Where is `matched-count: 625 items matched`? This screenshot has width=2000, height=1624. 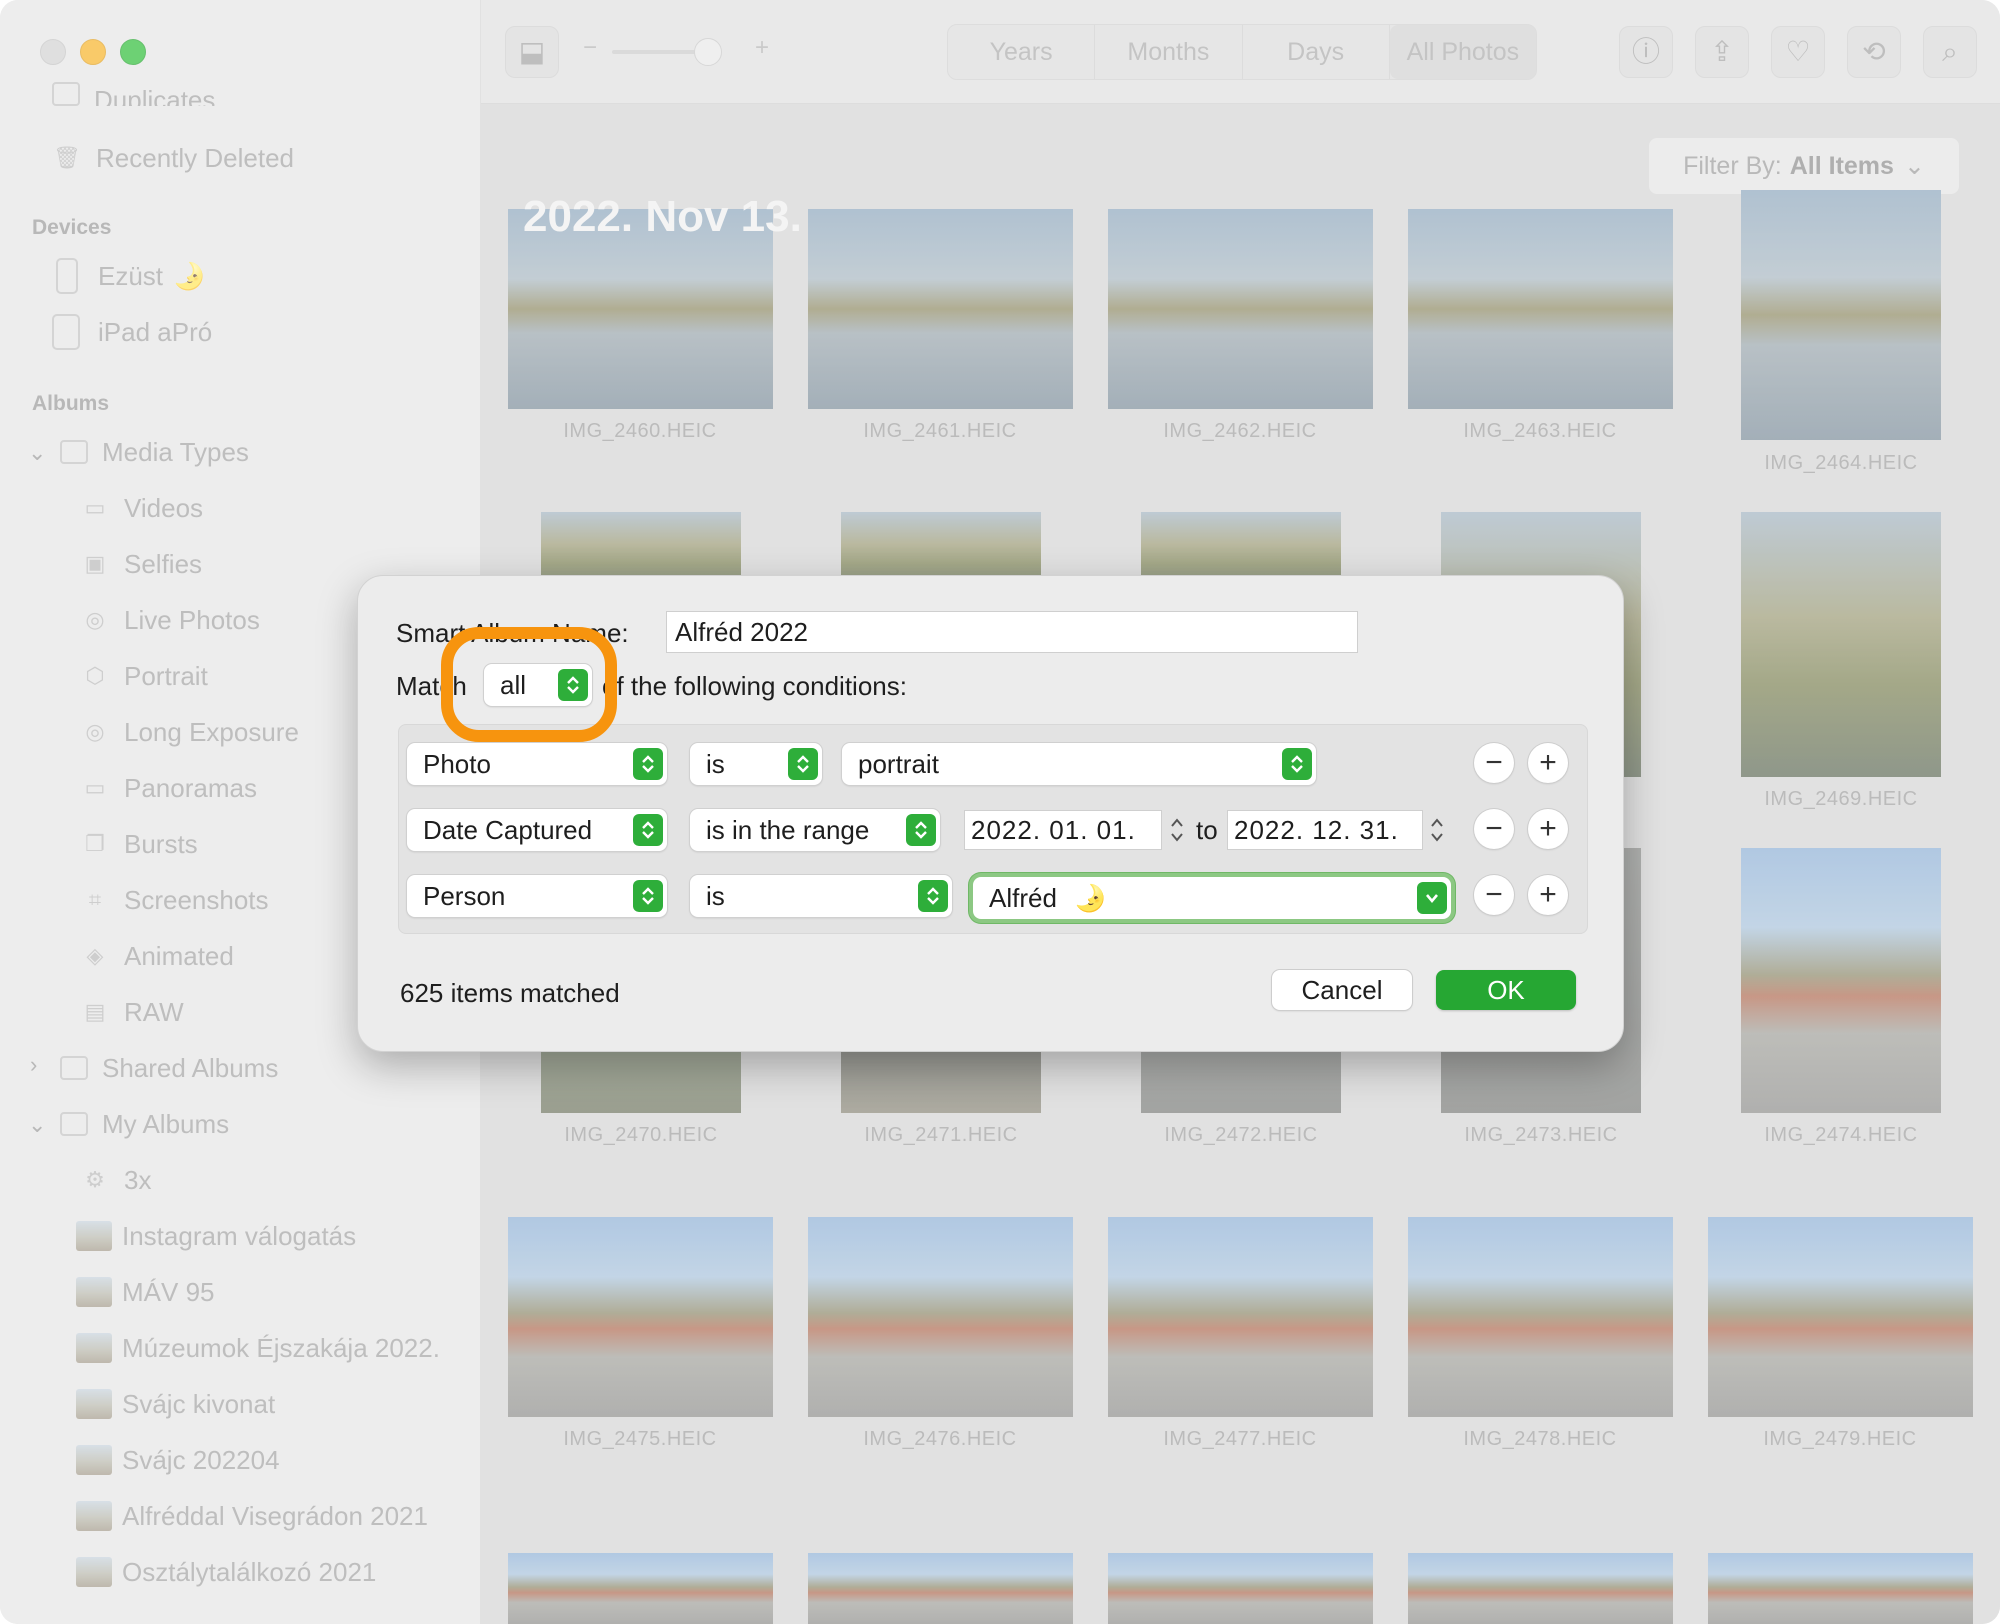 matched-count: 625 items matched is located at coordinates (510, 993).